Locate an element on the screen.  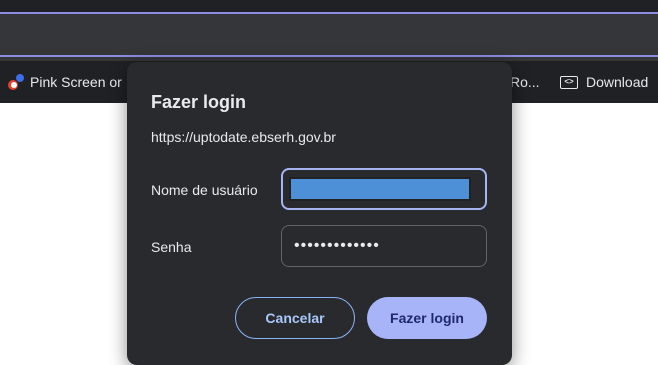
bookmark-download: <> Download is located at coordinates (604, 82).